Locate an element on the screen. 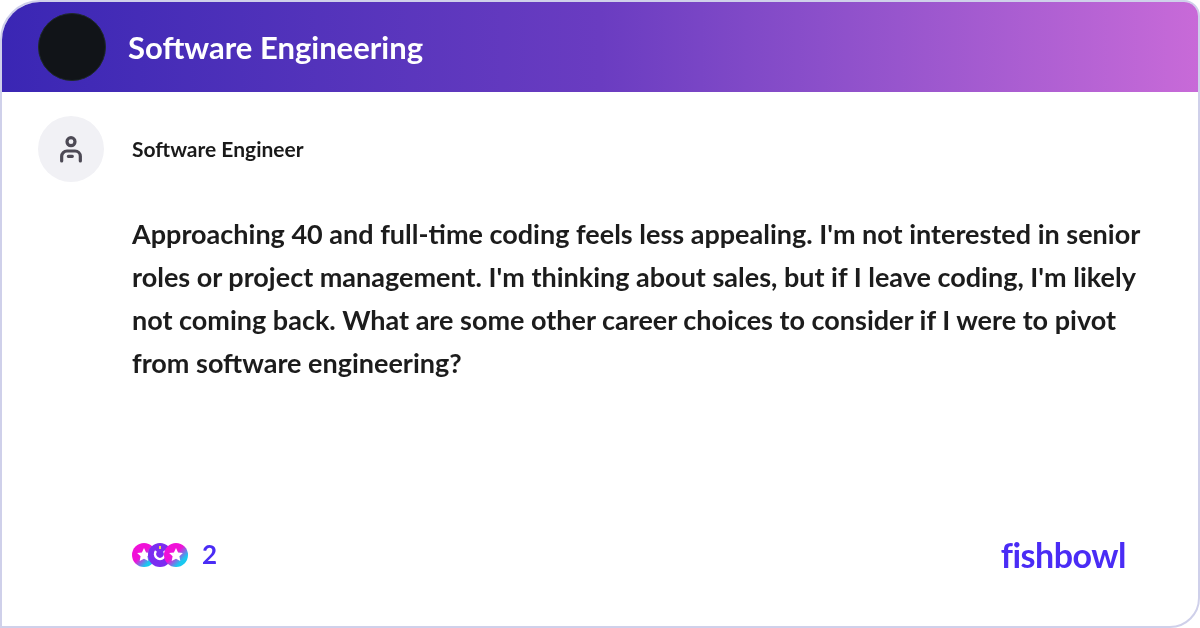 This screenshot has width=1200, height=628. community-title: Software Engineering is located at coordinates (275, 47).